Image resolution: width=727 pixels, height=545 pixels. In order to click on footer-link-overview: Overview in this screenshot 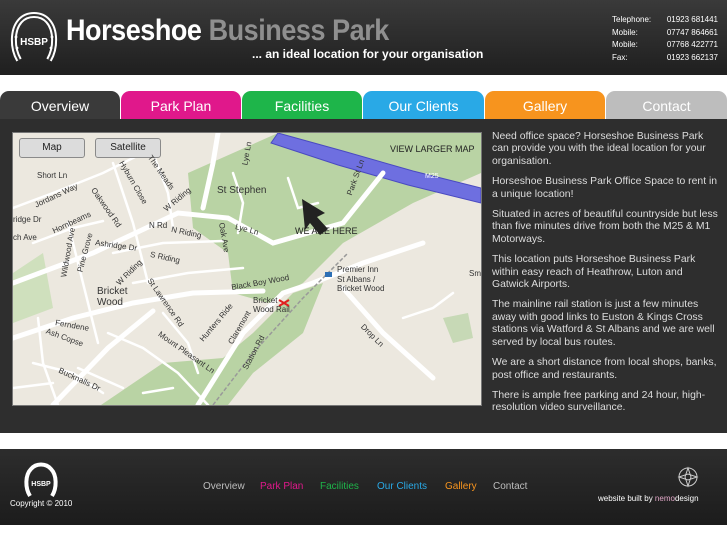, I will do `click(224, 486)`.